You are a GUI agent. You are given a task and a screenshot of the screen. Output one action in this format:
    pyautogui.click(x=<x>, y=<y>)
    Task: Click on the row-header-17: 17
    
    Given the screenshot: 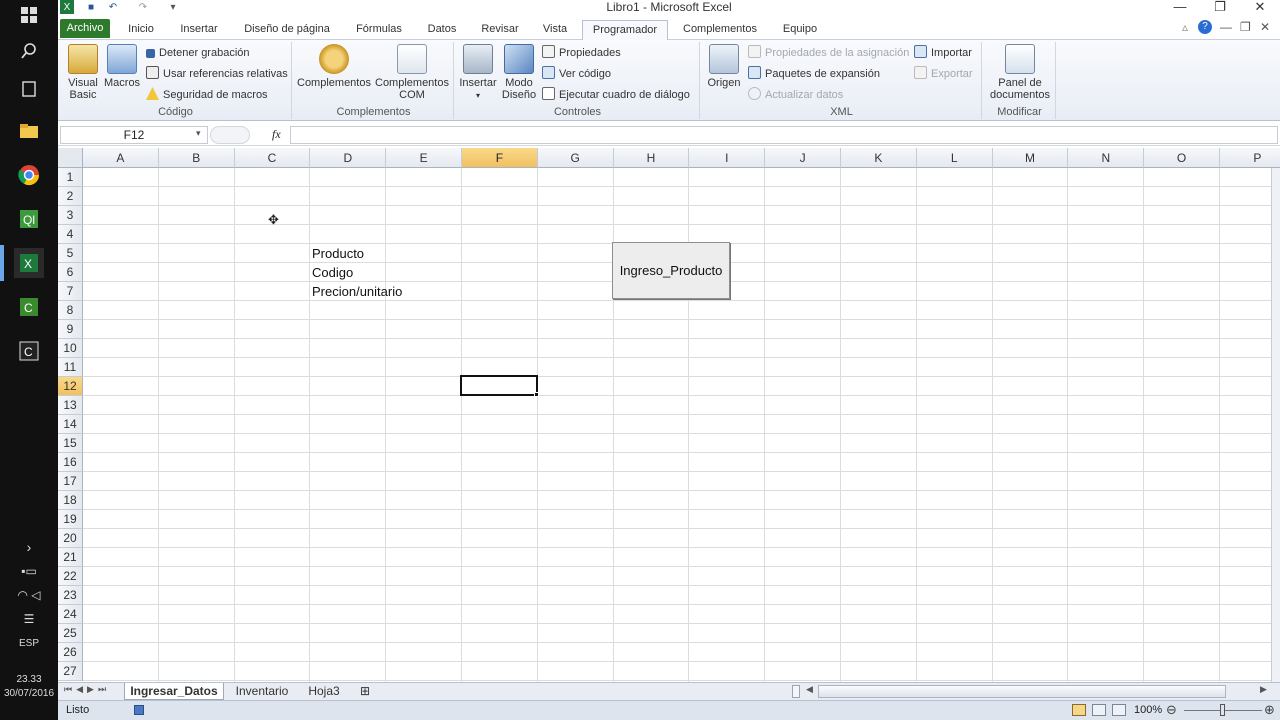 What is the action you would take?
    pyautogui.click(x=70, y=481)
    